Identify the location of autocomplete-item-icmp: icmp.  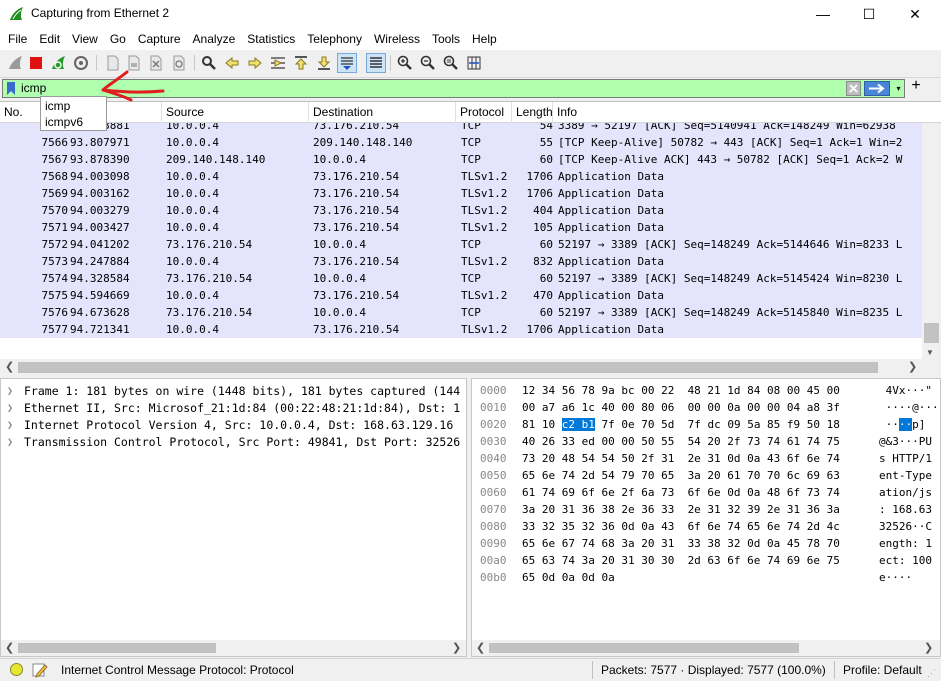
(57, 106).